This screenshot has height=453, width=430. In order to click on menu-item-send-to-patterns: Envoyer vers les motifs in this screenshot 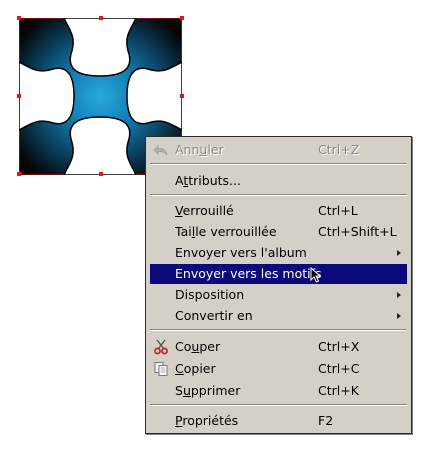, I will do `click(278, 274)`.